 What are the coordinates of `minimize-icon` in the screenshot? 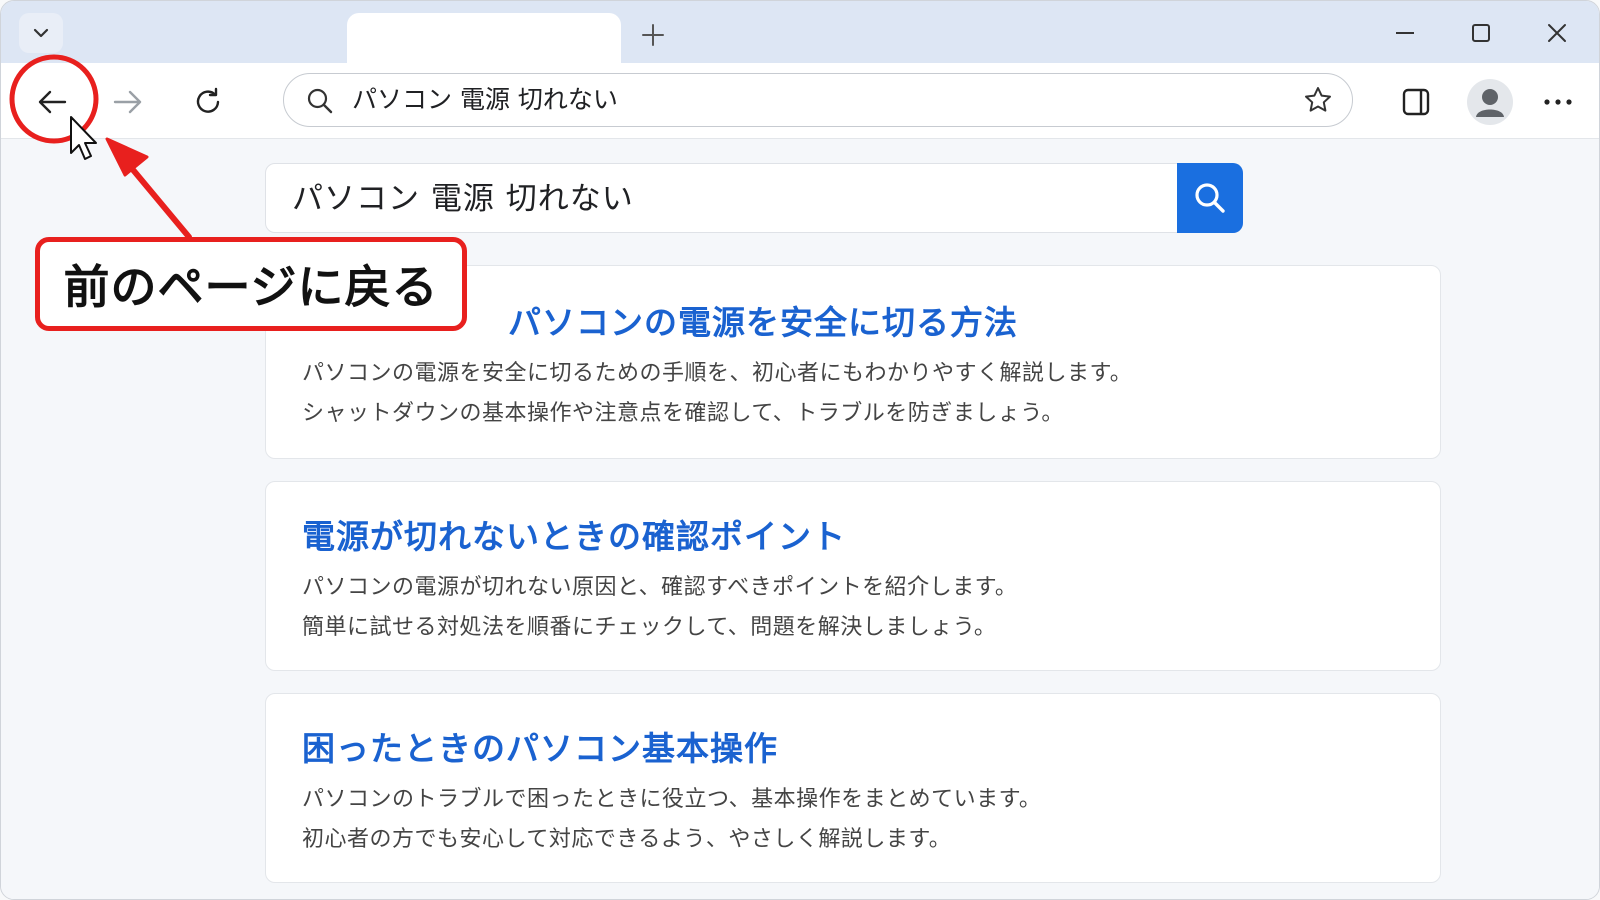 It's located at (1405, 33).